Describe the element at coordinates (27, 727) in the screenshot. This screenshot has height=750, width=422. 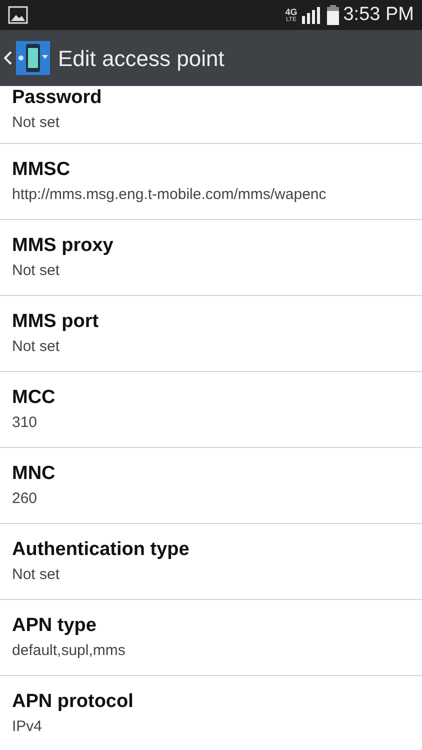
I see `setting-value: IPv4` at that location.